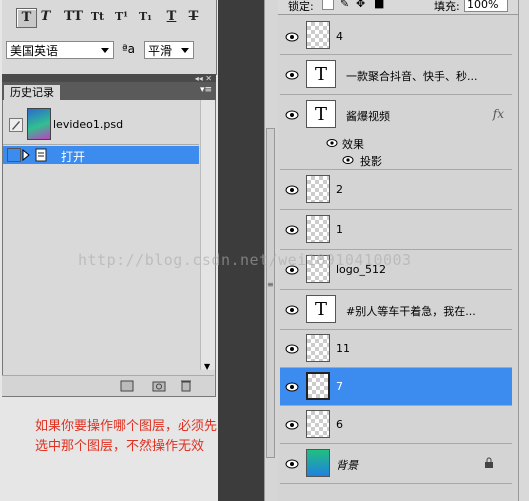  What do you see at coordinates (396, 143) in the screenshot?
I see `effects-row: 效果` at bounding box center [396, 143].